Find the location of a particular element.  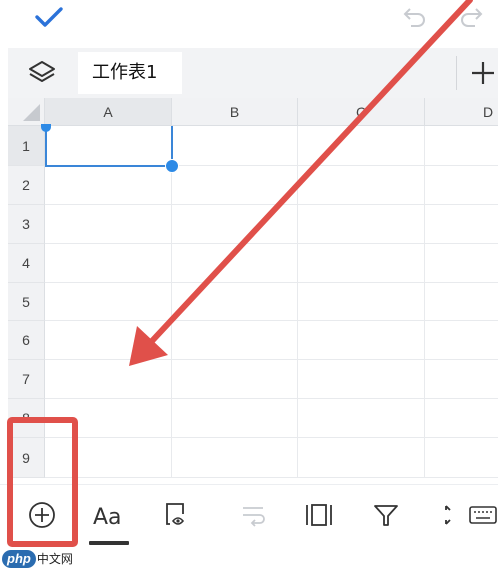

cell-d5 is located at coordinates (461, 302).